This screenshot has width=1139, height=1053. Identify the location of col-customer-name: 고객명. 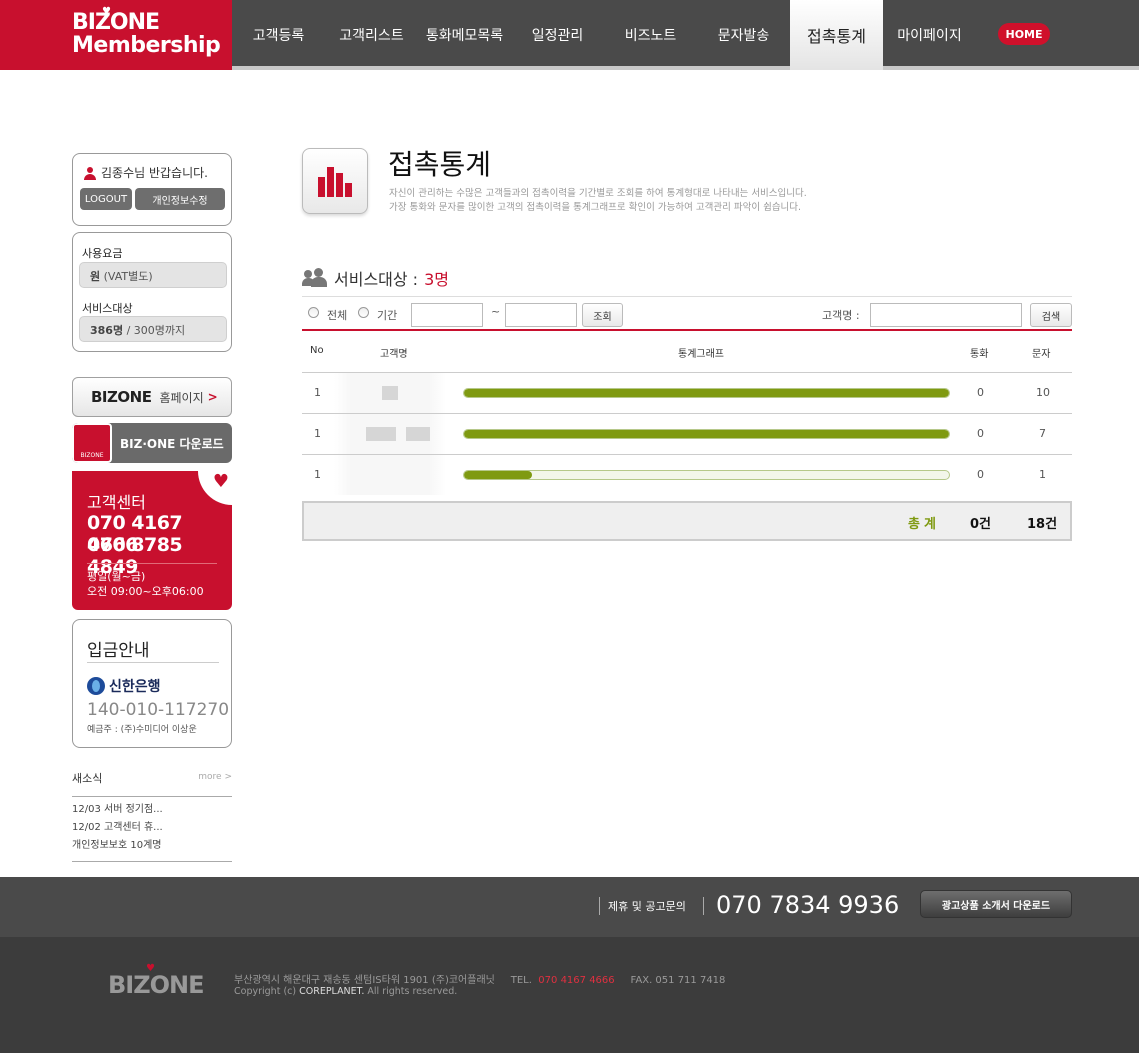
(394, 354).